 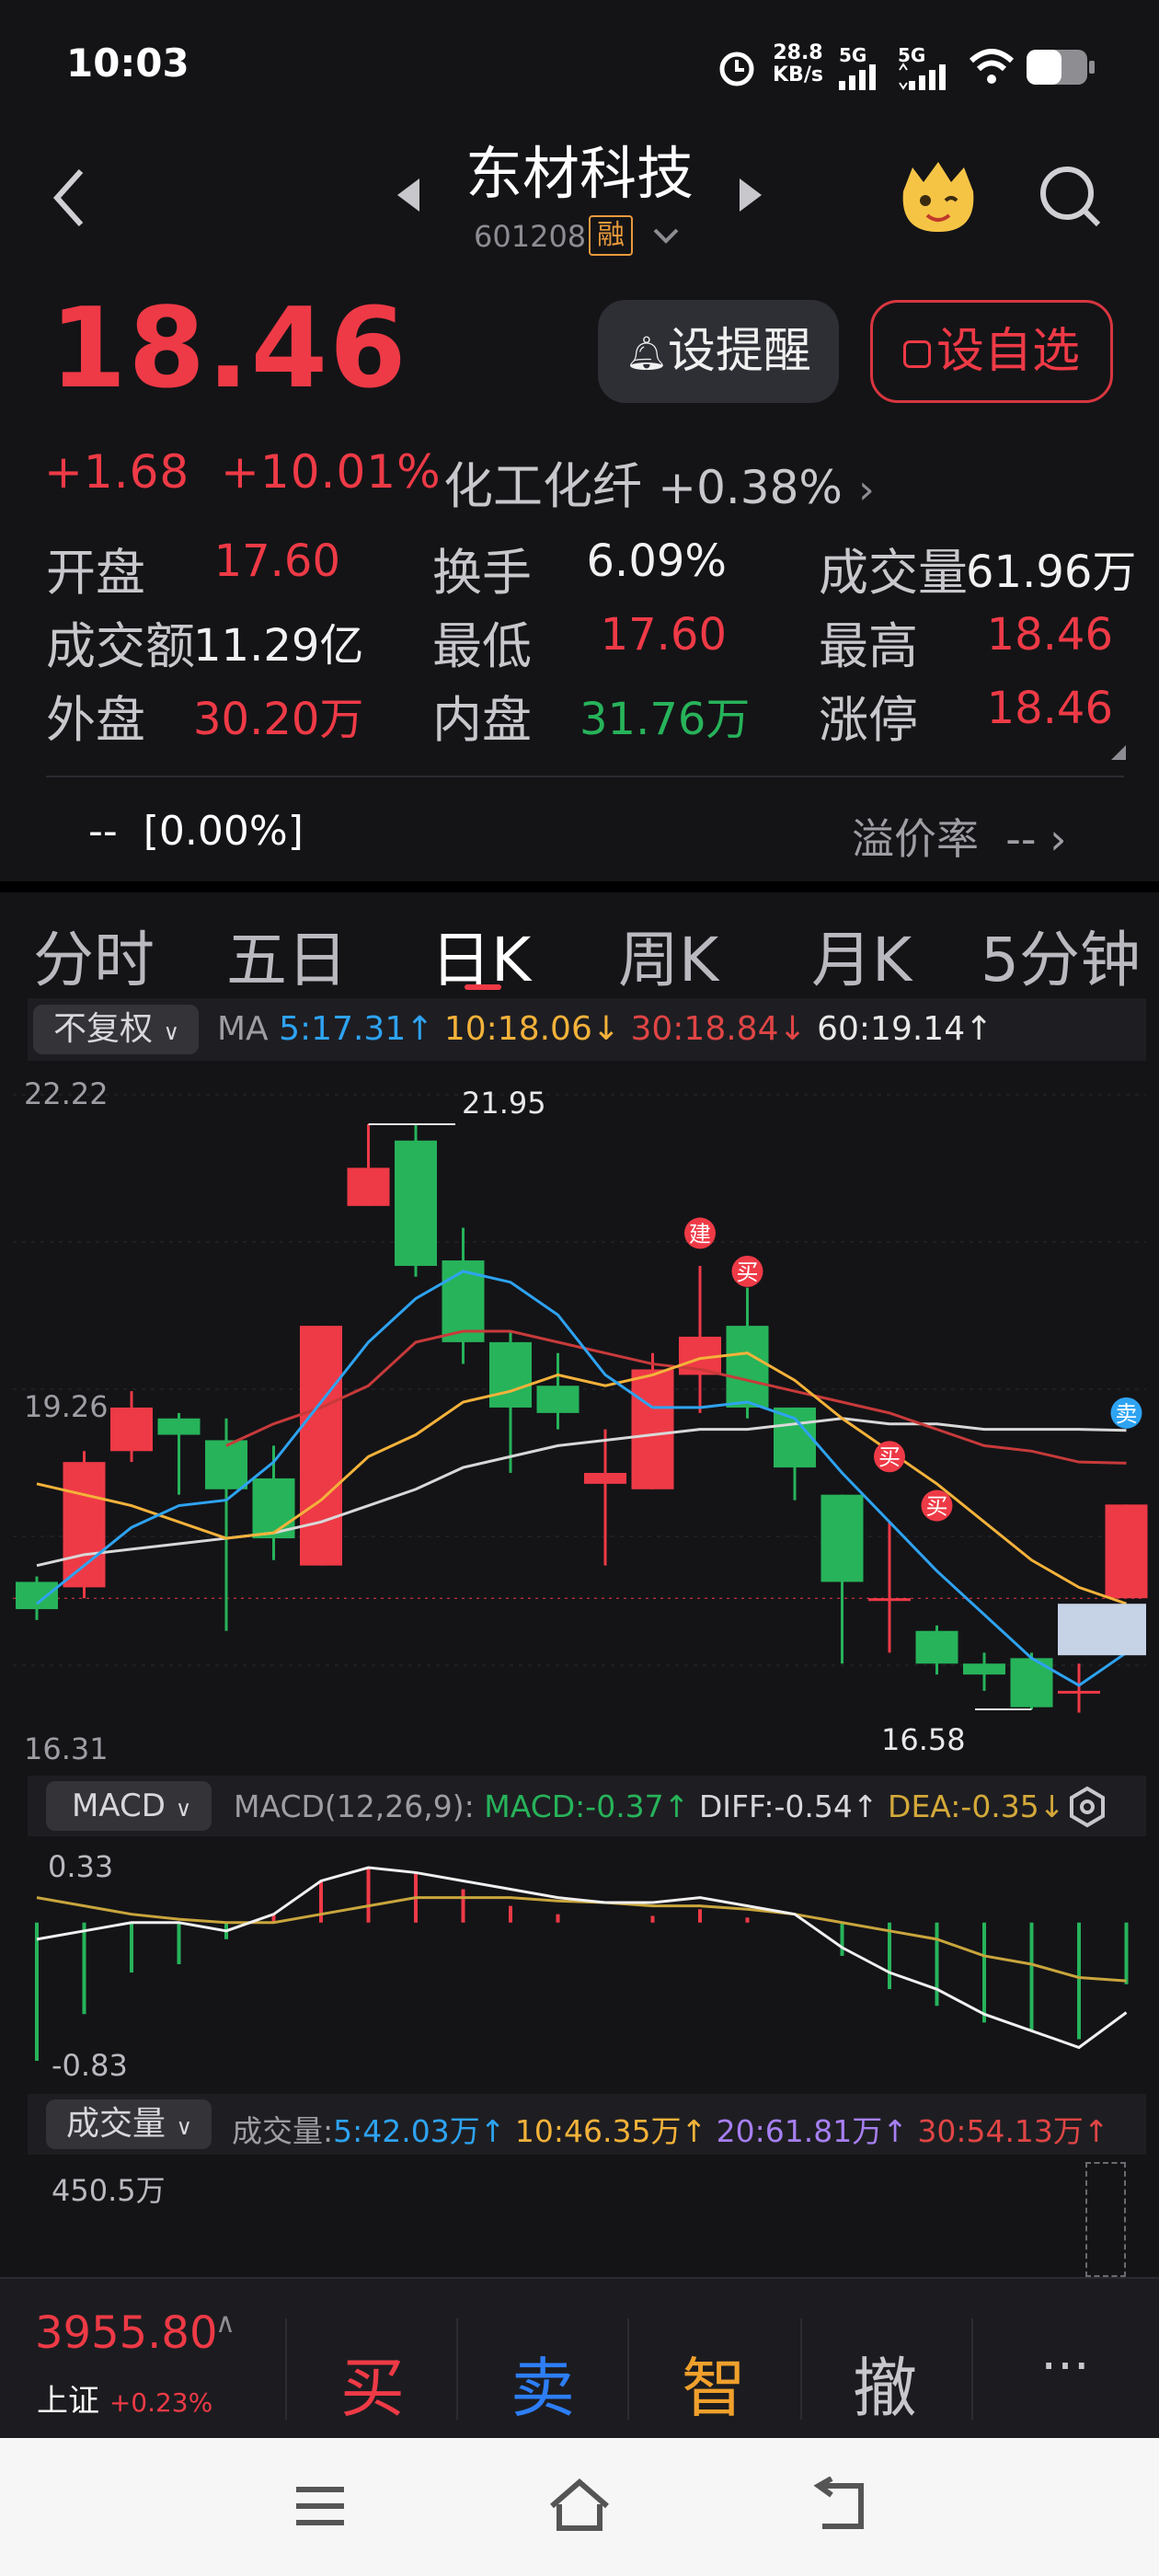 I want to click on stat-label: 外盘, so click(x=95, y=720).